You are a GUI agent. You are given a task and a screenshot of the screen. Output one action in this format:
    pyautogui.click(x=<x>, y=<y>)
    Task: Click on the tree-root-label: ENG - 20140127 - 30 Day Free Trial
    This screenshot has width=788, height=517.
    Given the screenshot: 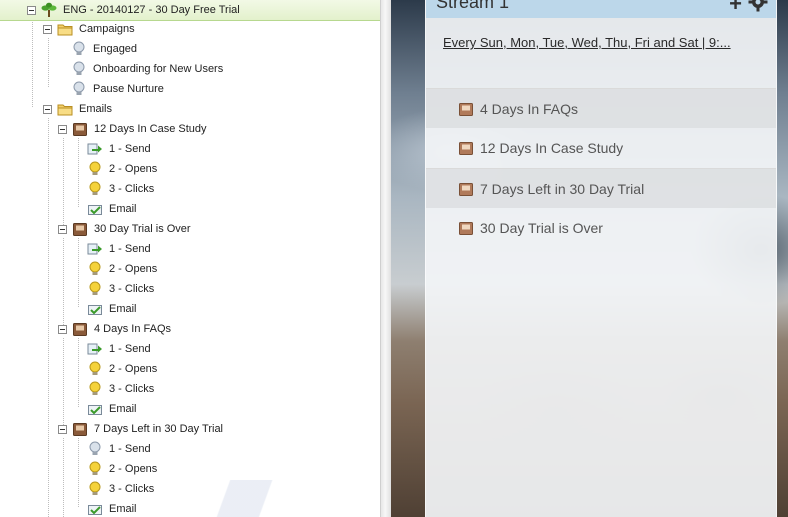 What is the action you would take?
    pyautogui.click(x=151, y=10)
    